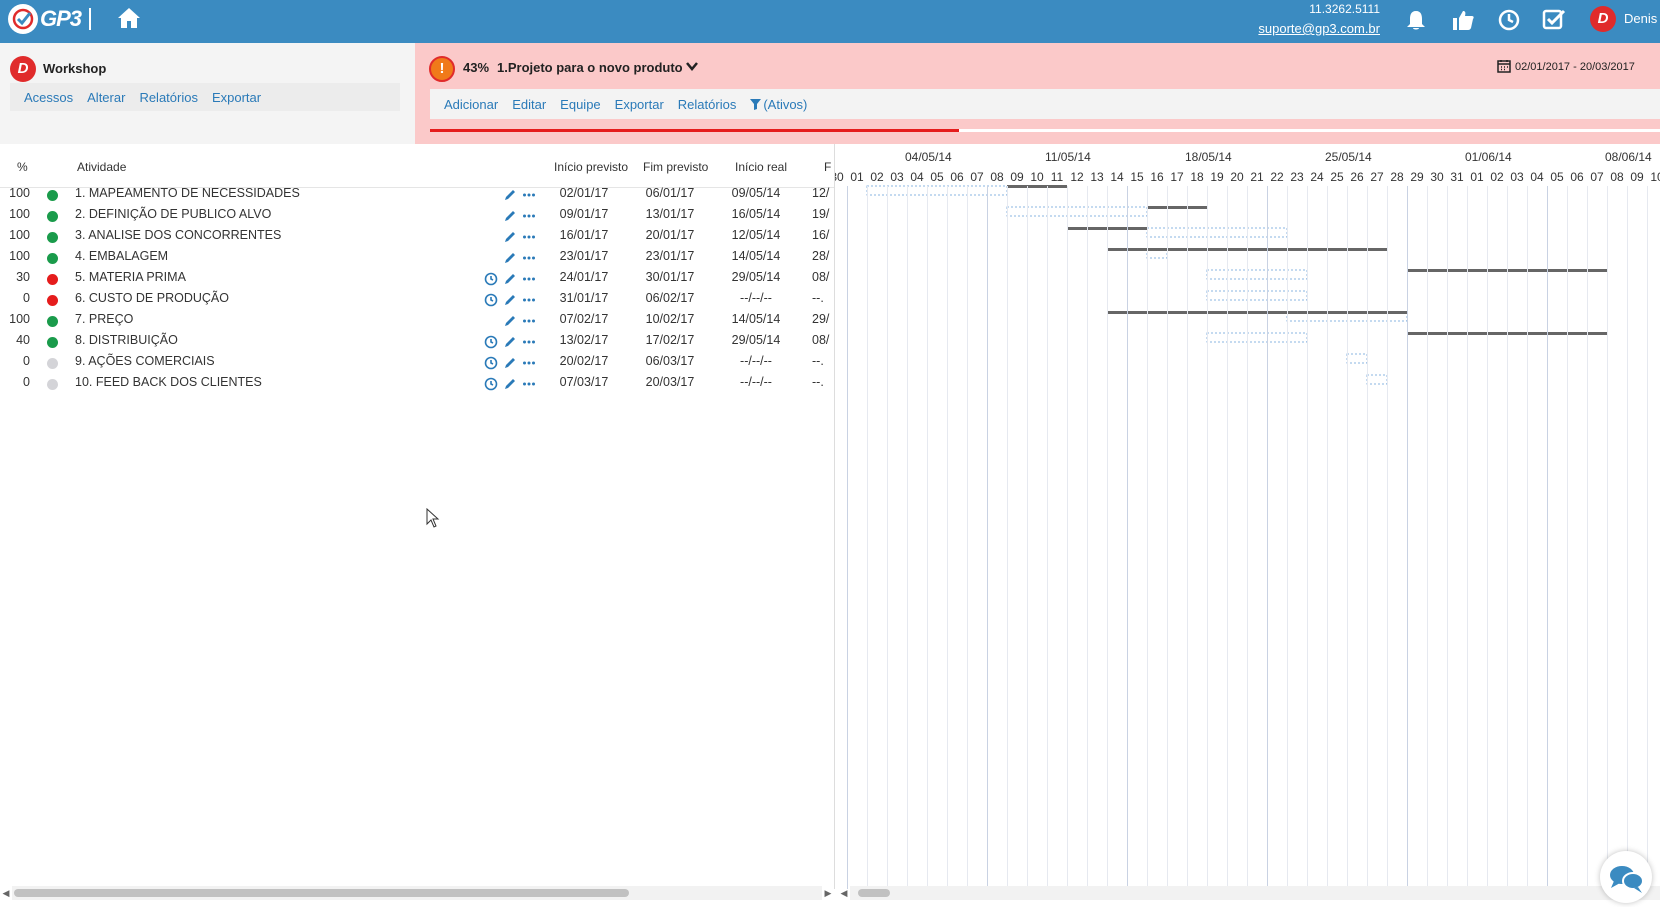  Describe the element at coordinates (152, 298) in the screenshot. I see `activity-name: 6. CUSTO DE PRODUÇÃO` at that location.